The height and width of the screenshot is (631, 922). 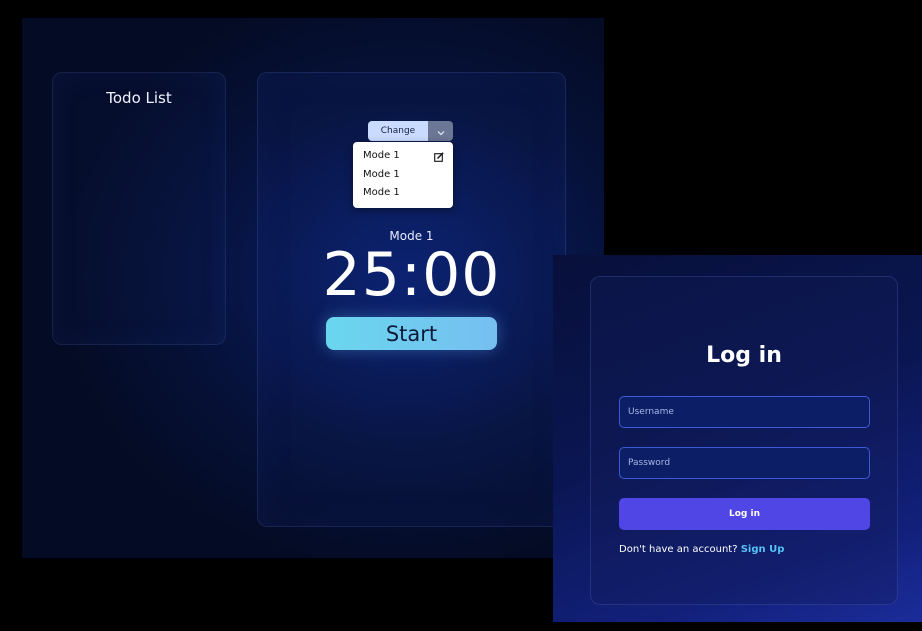 I want to click on start-button: Start, so click(x=411, y=333).